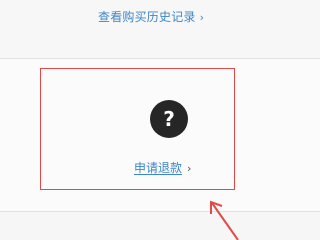  What do you see at coordinates (169, 119) in the screenshot?
I see `question-mark-icon: ?` at bounding box center [169, 119].